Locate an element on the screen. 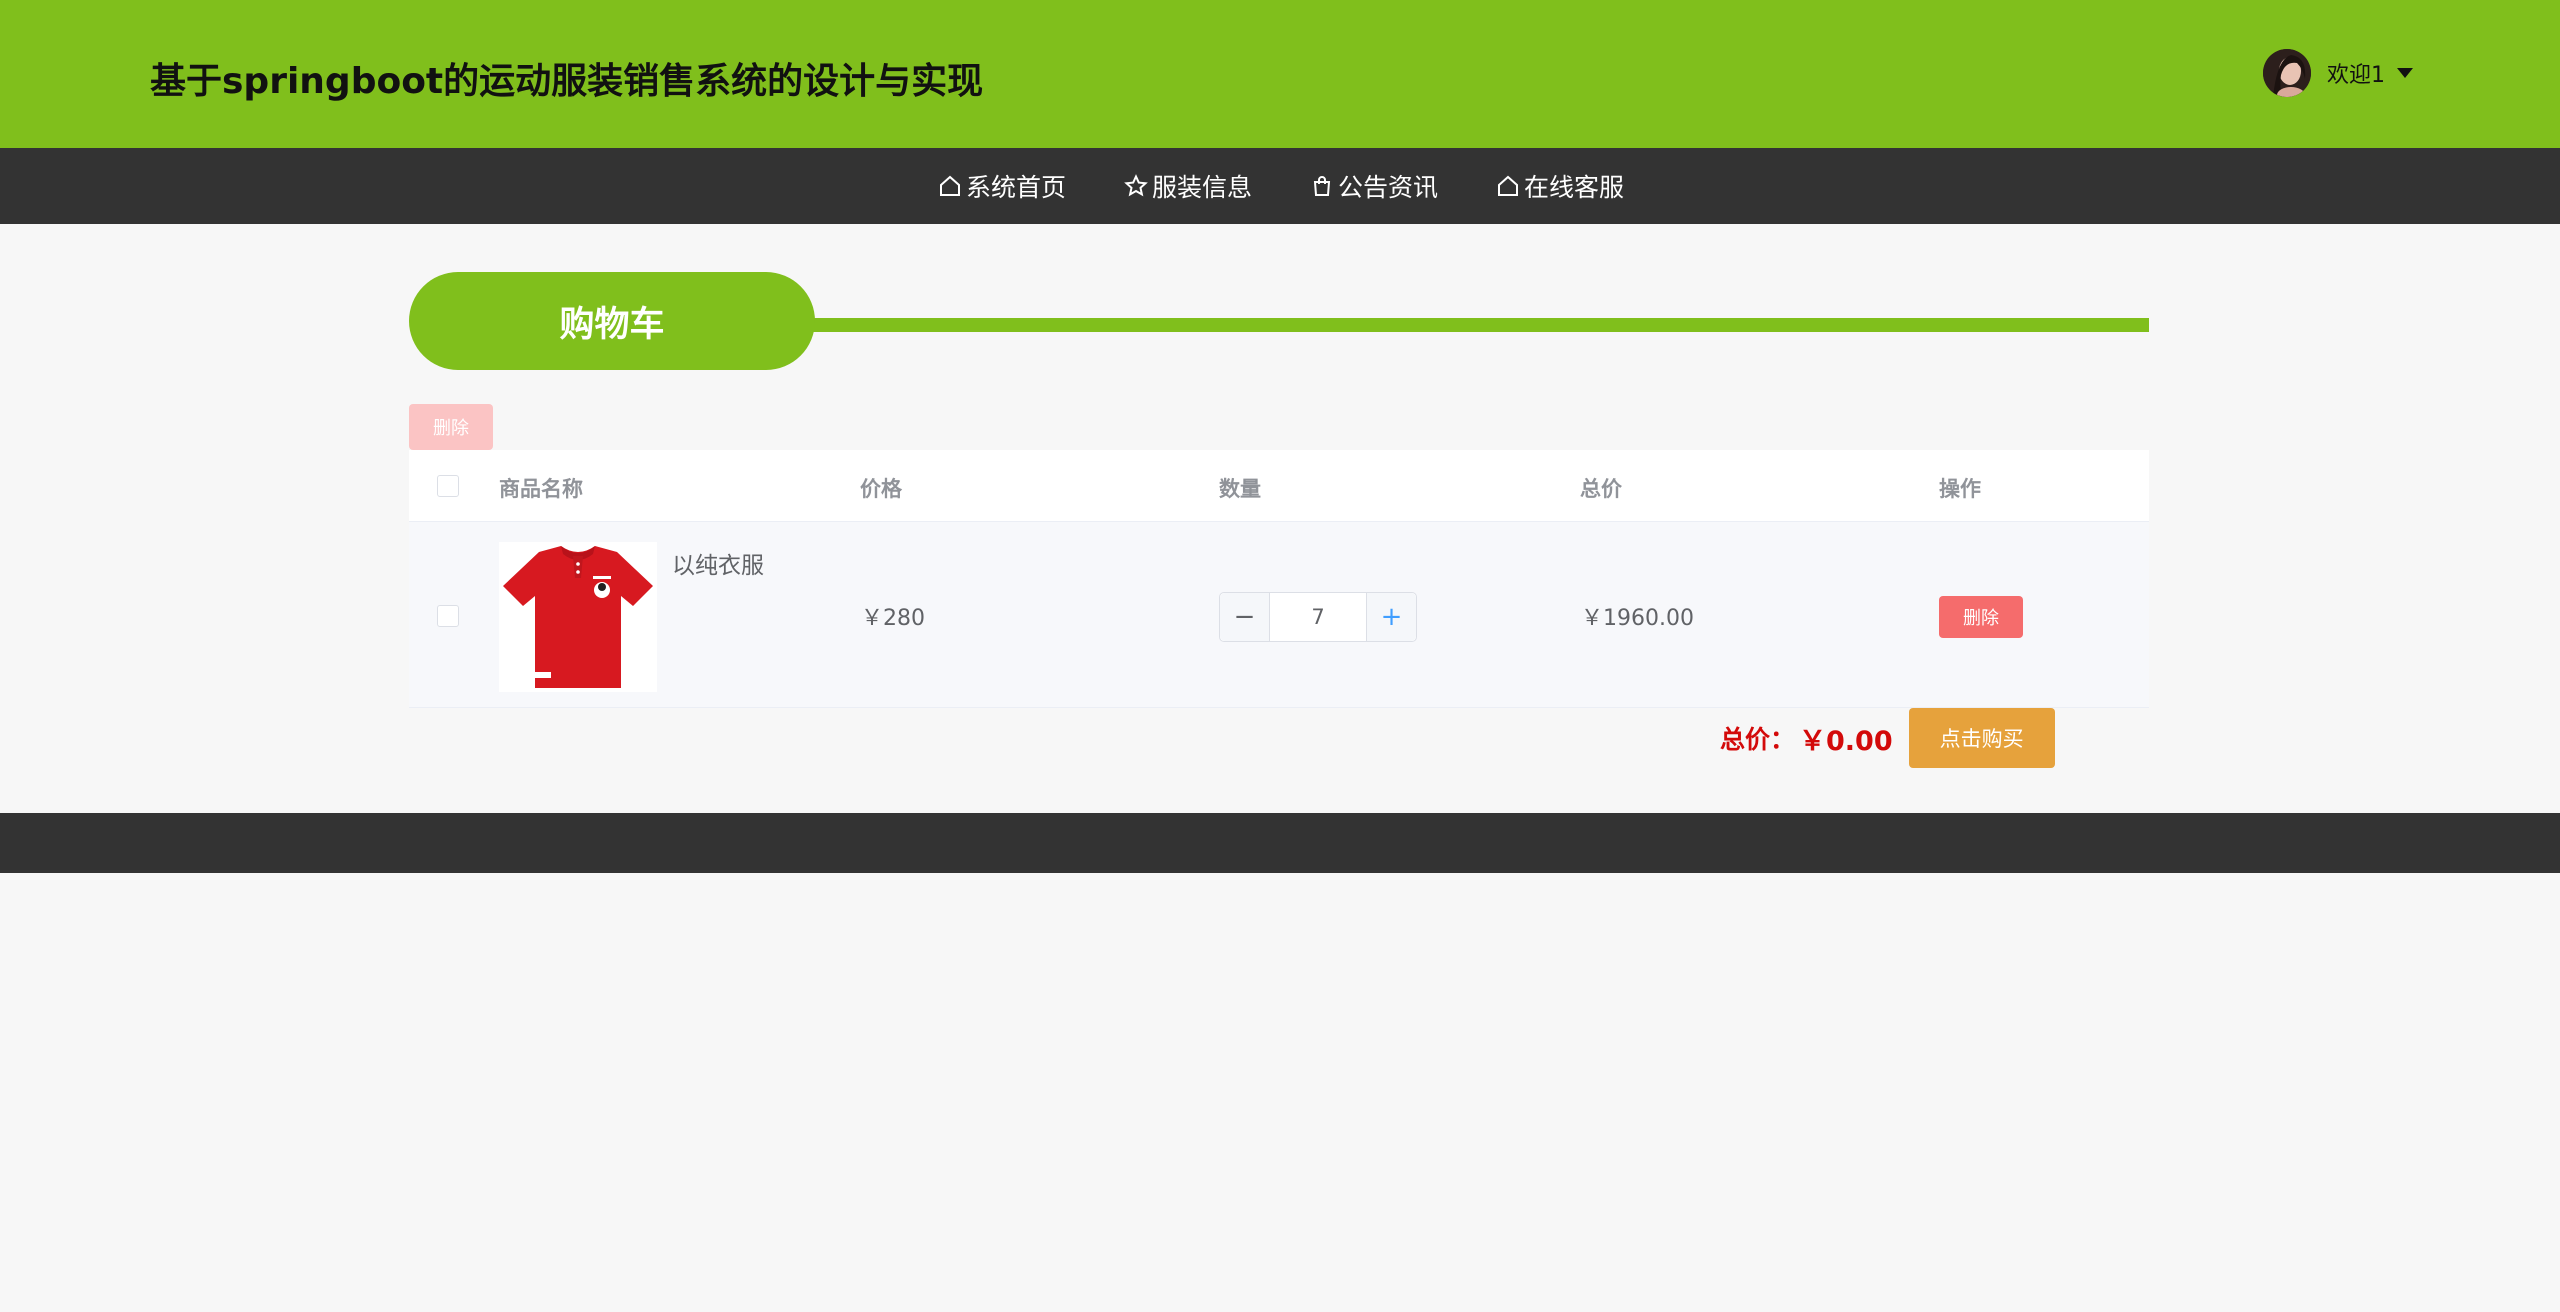 Image resolution: width=2560 pixels, height=1312 pixels. page-title: 购物车 is located at coordinates (612, 321).